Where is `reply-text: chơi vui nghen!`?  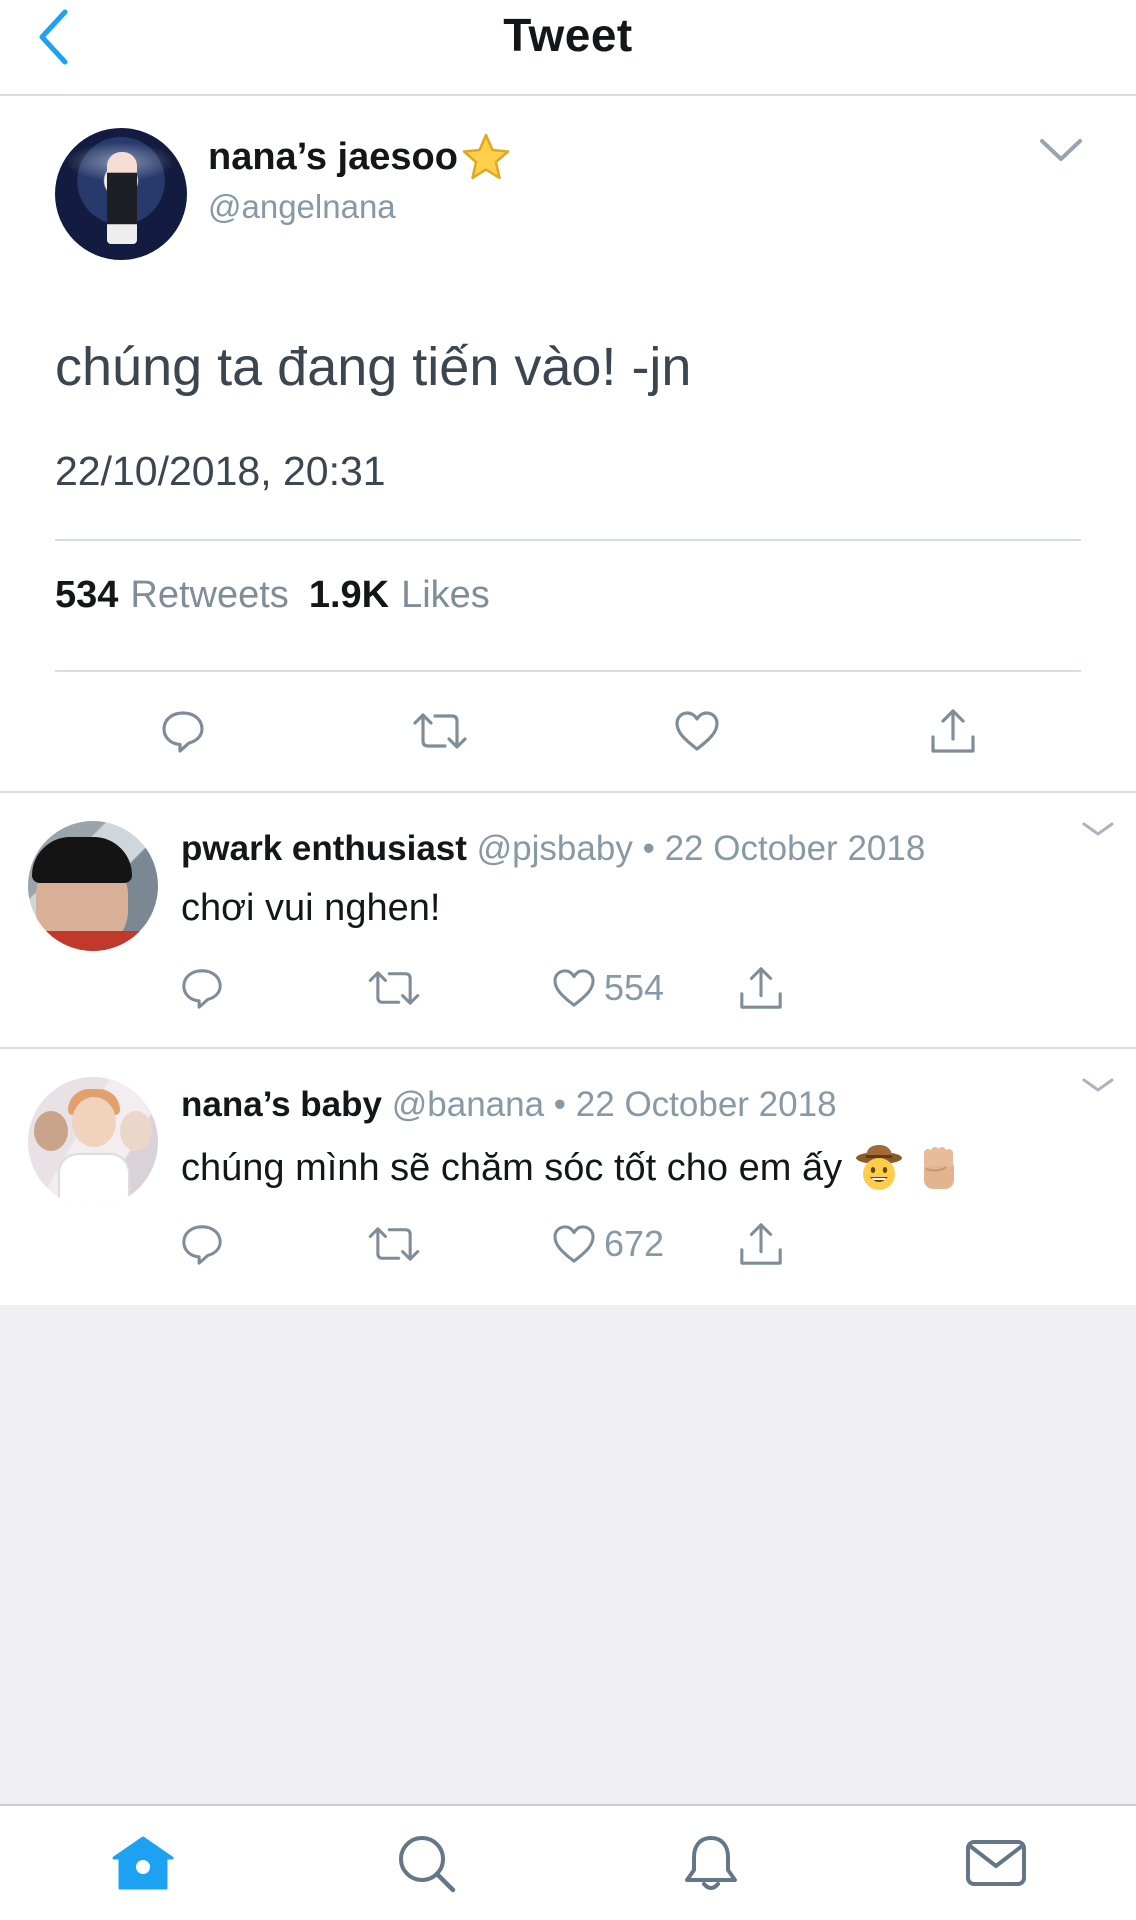
reply-text: chơi vui nghen! is located at coordinates (310, 908).